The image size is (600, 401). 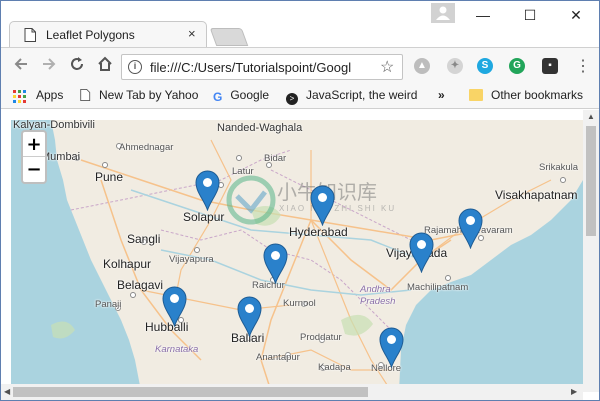 What do you see at coordinates (299, 303) in the screenshot?
I see `place-label: Kurnool` at bounding box center [299, 303].